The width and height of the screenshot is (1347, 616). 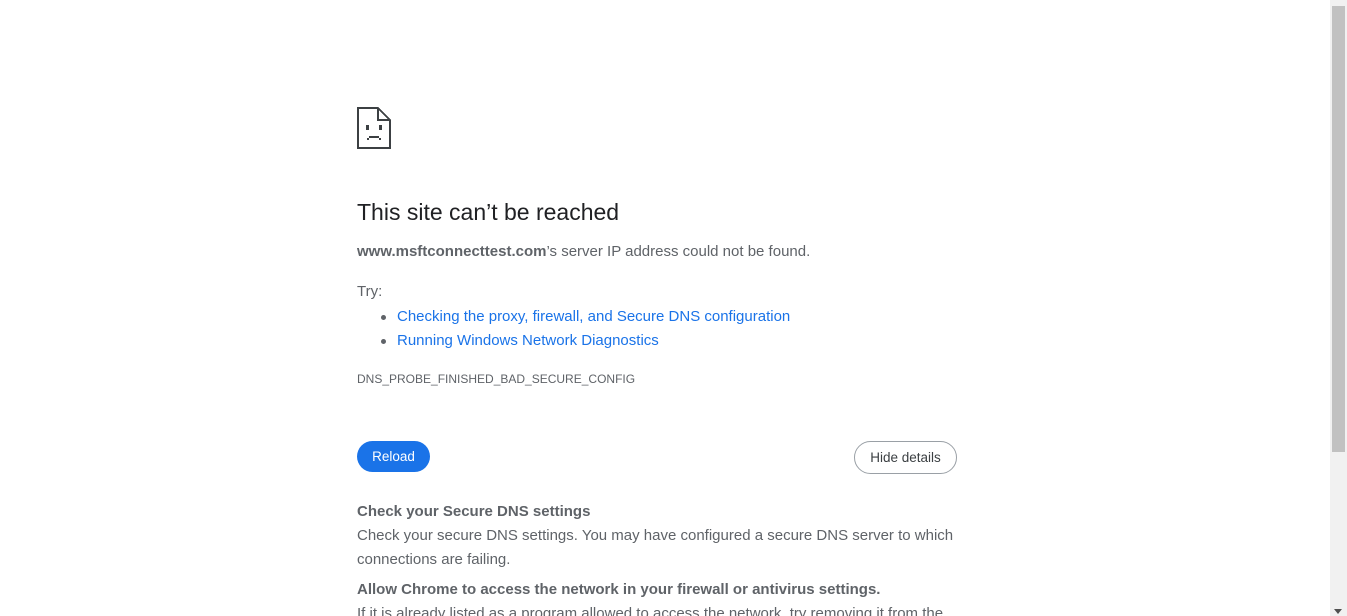 I want to click on vertical-scrollbar, so click(x=1338, y=308).